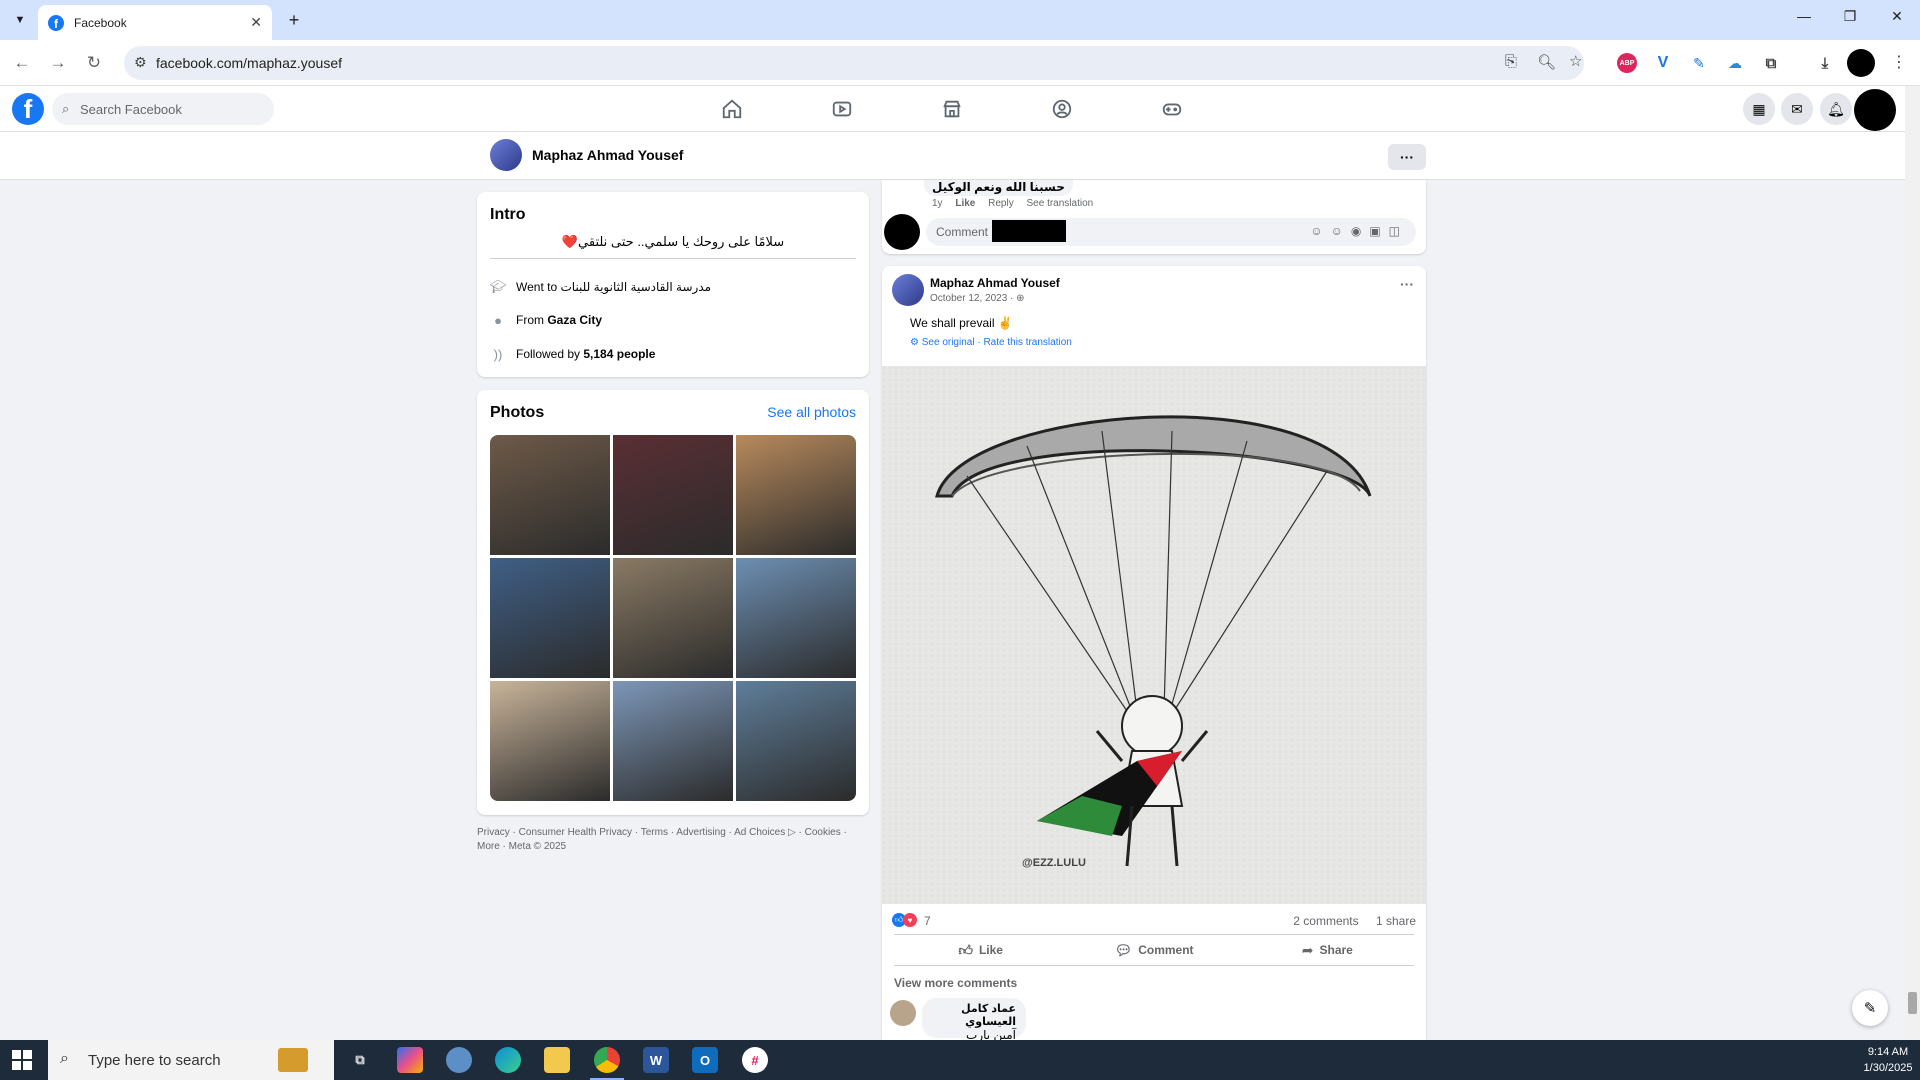 This screenshot has height=1080, width=1920. I want to click on post-date: October 12, 2023 · ⊕, so click(977, 298).